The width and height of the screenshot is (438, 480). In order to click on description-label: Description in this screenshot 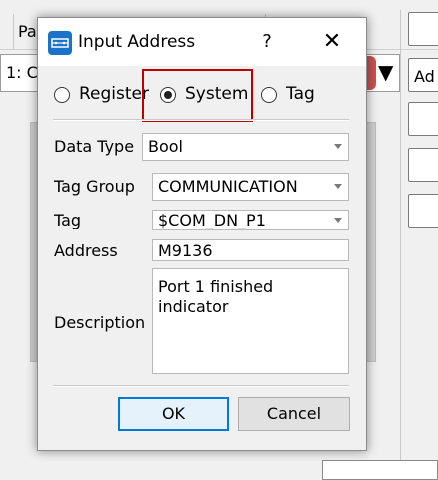, I will do `click(100, 322)`.